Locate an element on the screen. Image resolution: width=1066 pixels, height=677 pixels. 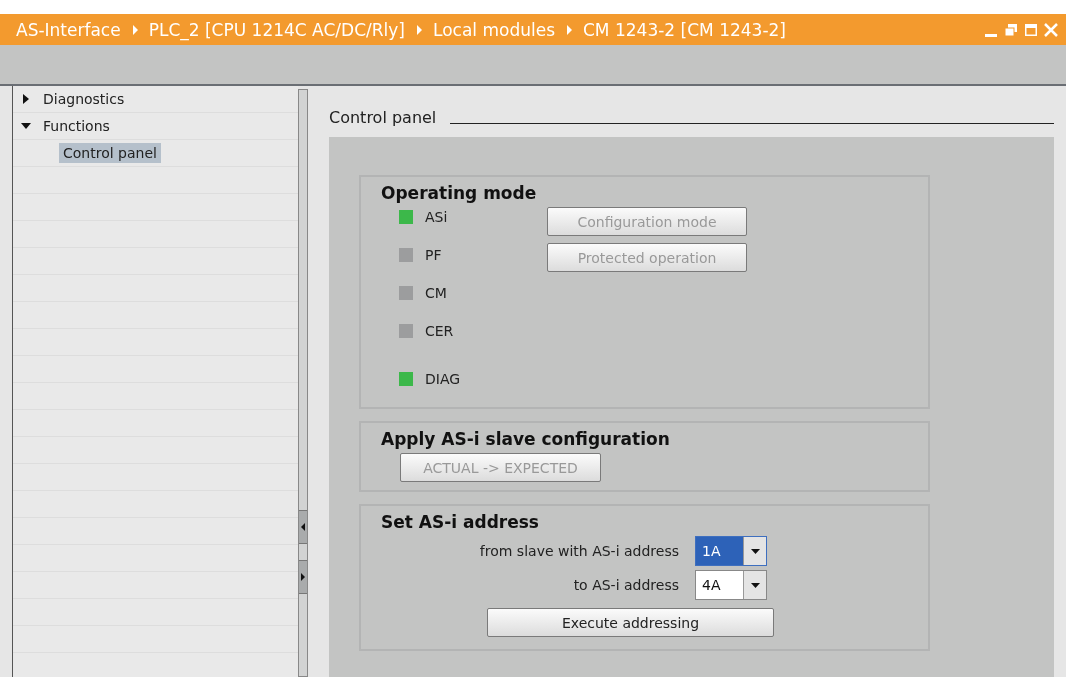
tree-item: Functions is located at coordinates (76, 126).